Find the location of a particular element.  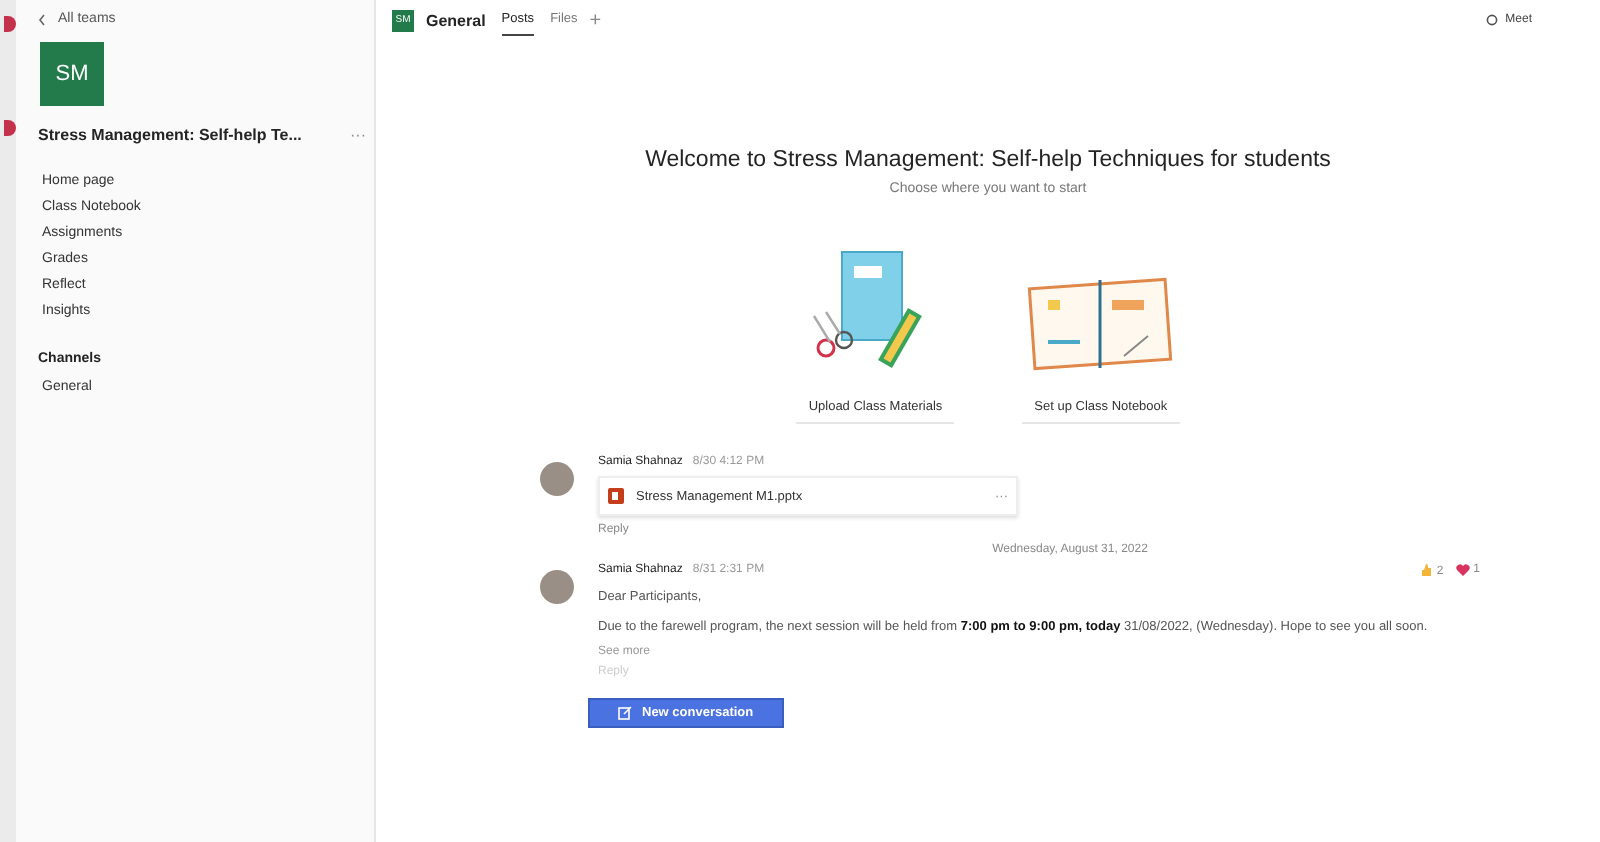

compose-icon is located at coordinates (625, 713).